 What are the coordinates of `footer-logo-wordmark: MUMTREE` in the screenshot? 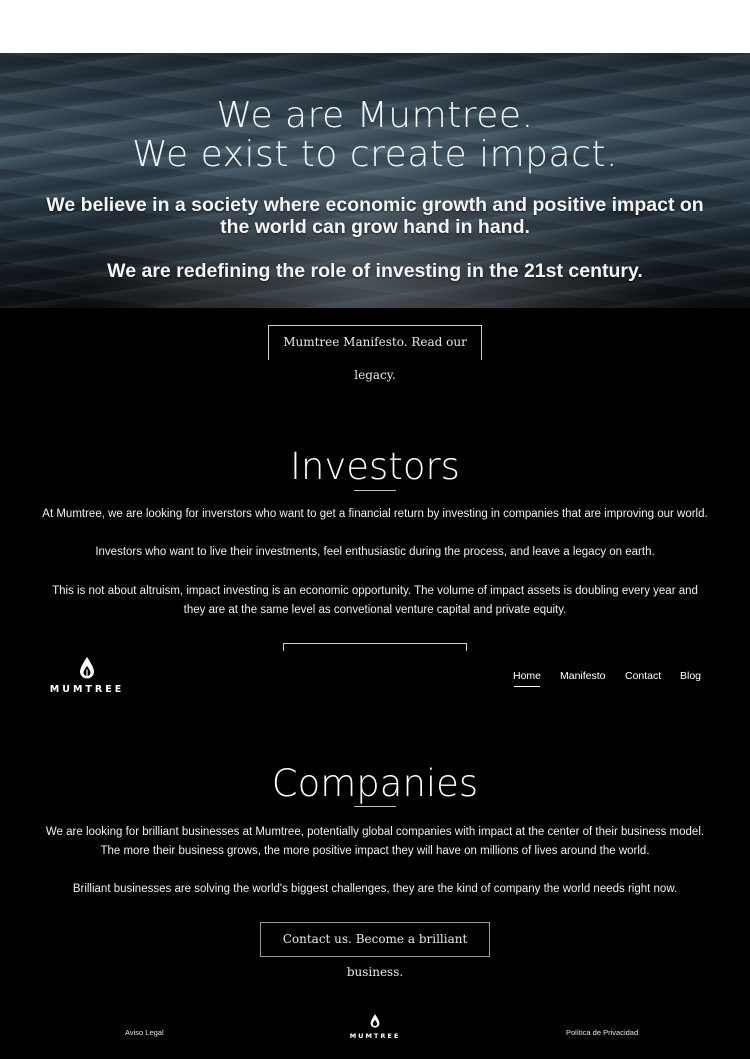 It's located at (375, 1036).